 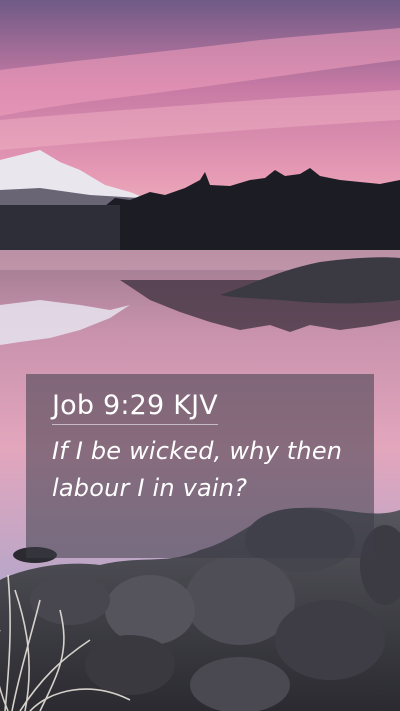 What do you see at coordinates (135, 407) in the screenshot?
I see `verse-reference: Job 9:29 KJV` at bounding box center [135, 407].